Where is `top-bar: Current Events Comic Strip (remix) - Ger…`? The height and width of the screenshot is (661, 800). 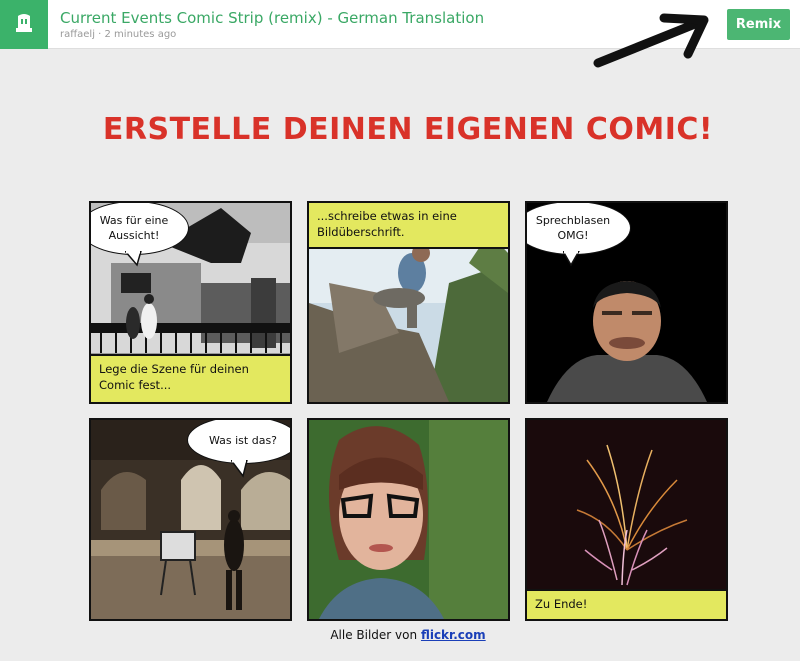 top-bar: Current Events Comic Strip (remix) - Ger… is located at coordinates (400, 34).